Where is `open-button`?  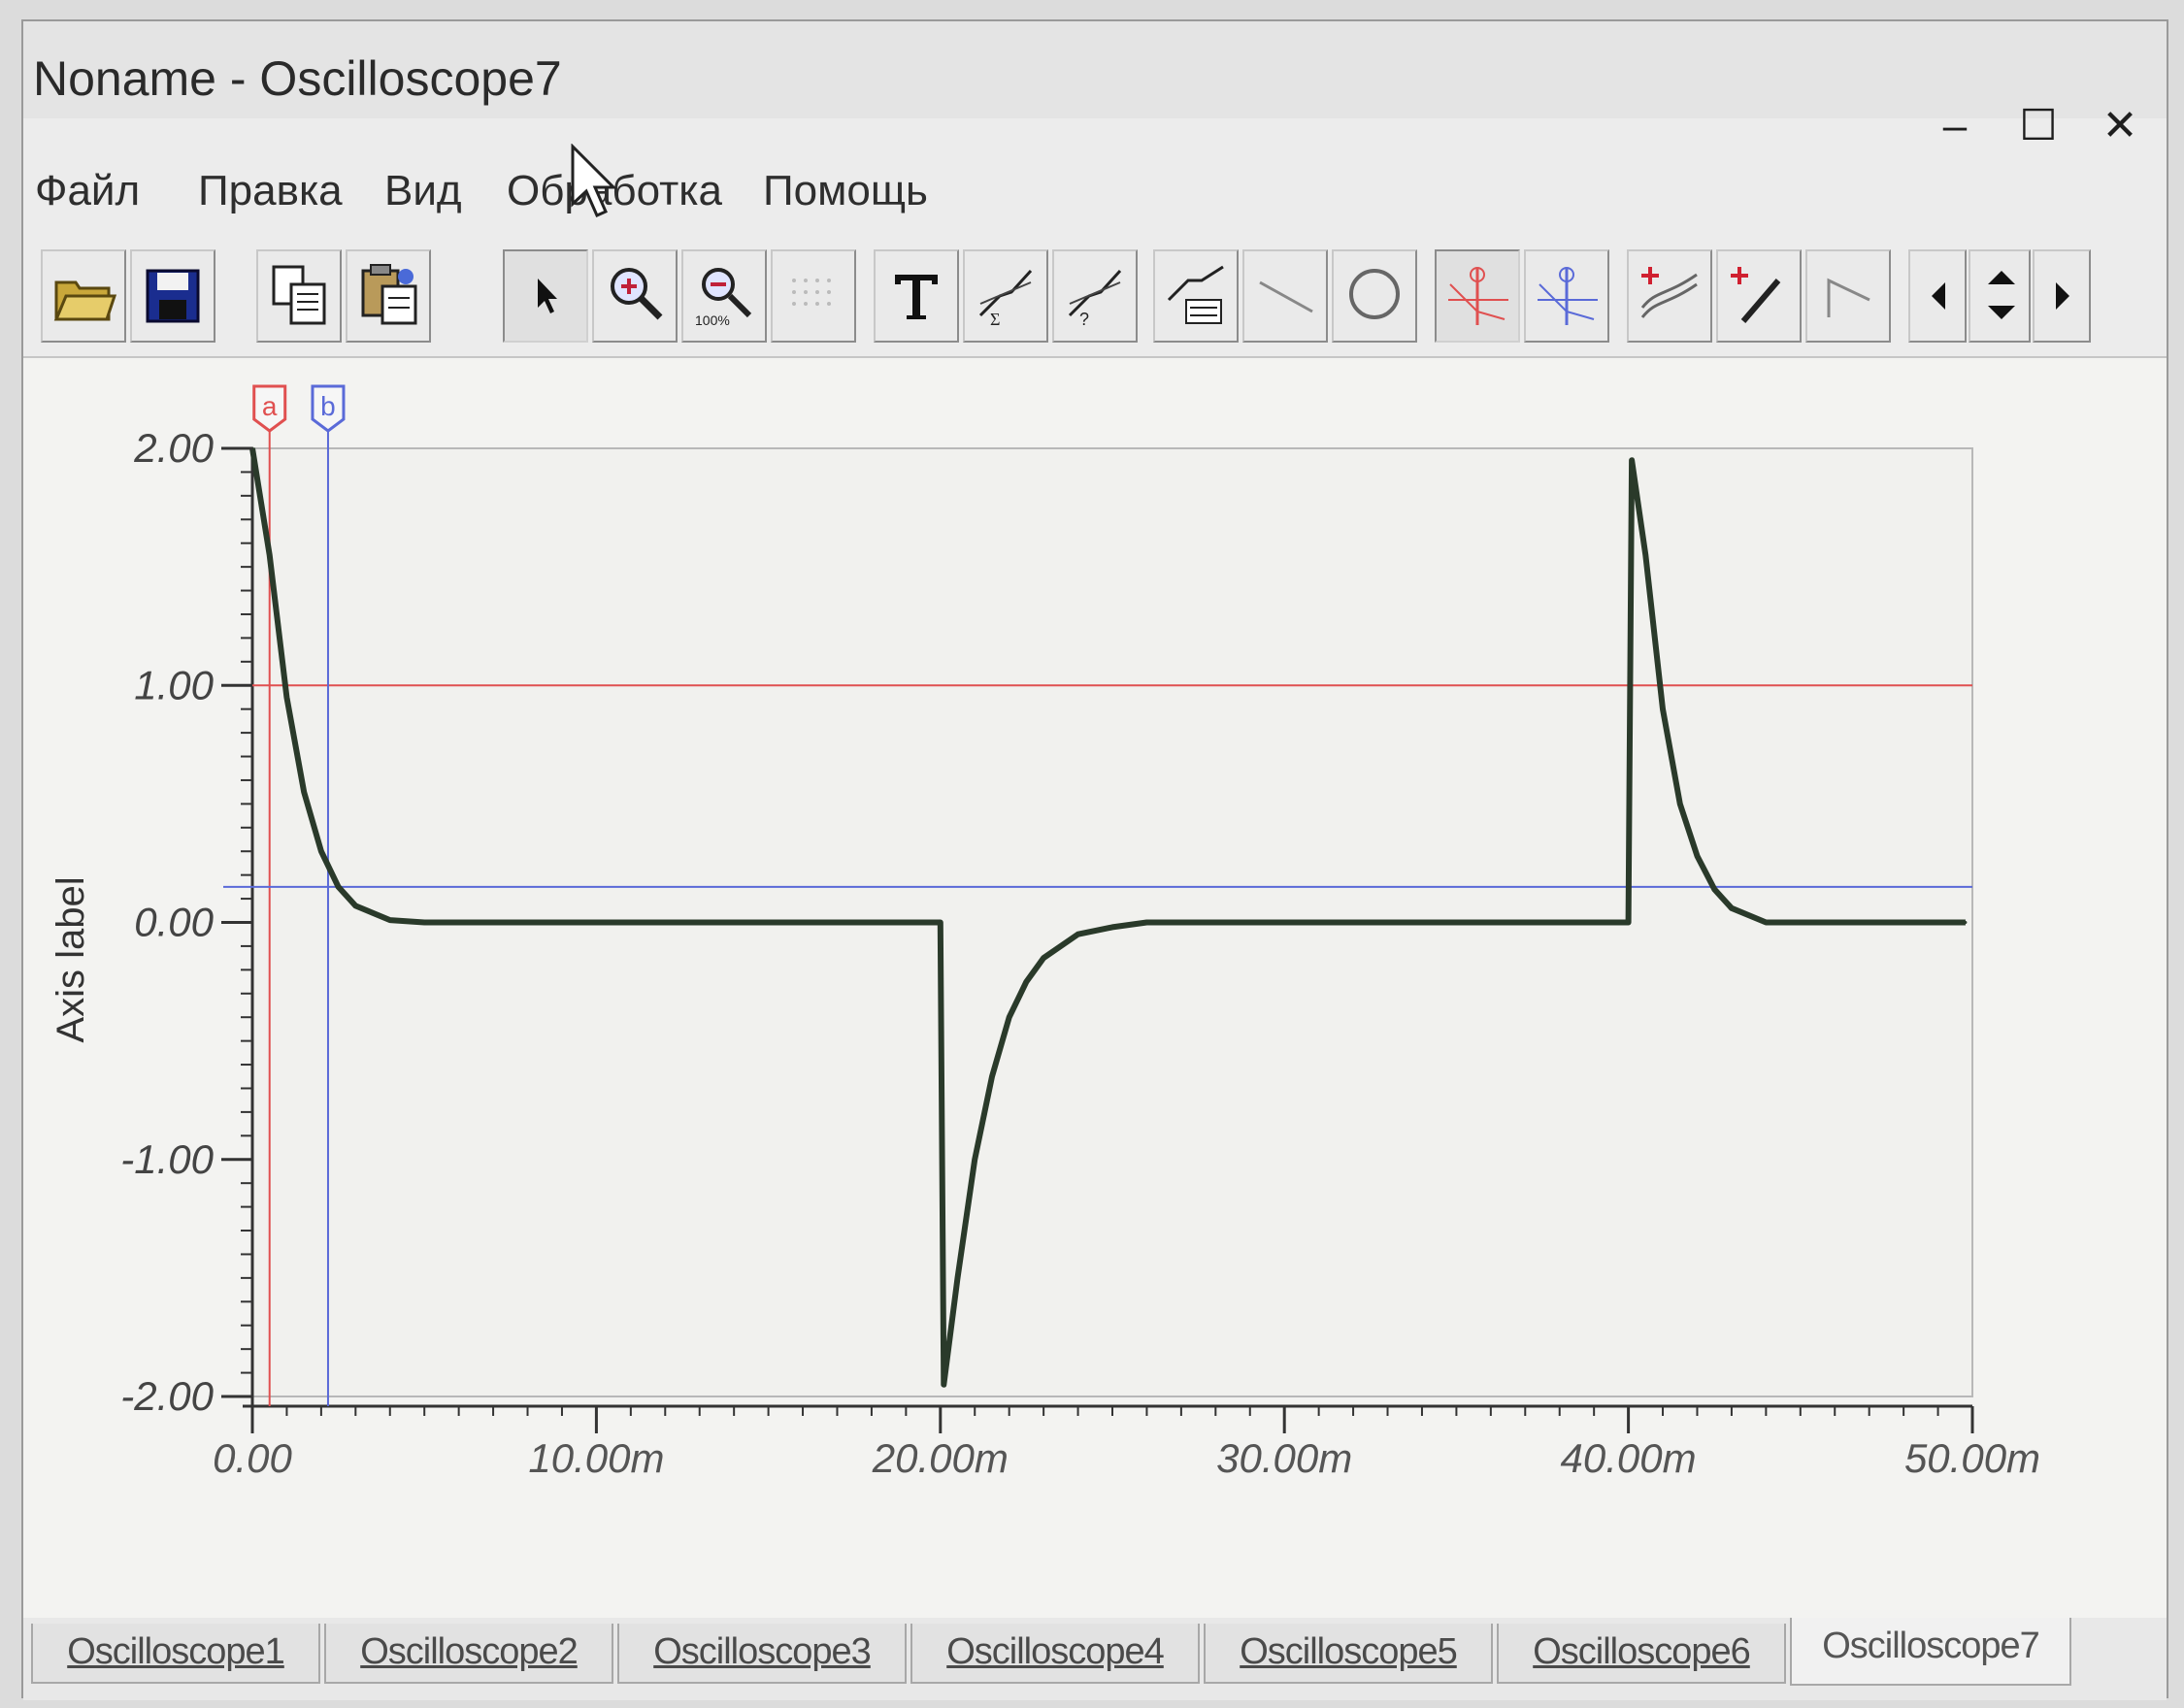 open-button is located at coordinates (83, 296).